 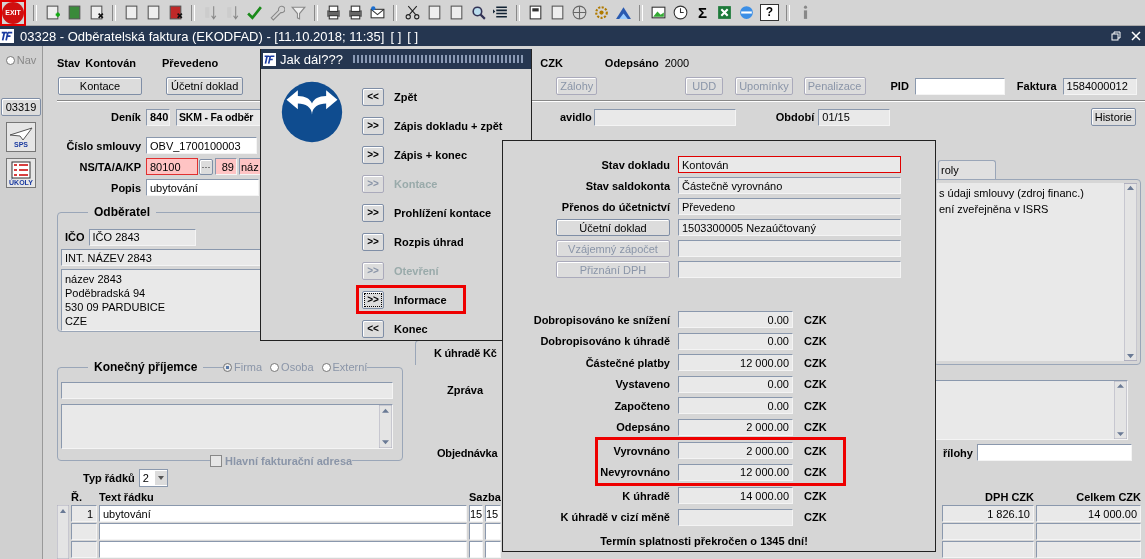 What do you see at coordinates (769, 12) in the screenshot?
I see `help-button: ?` at bounding box center [769, 12].